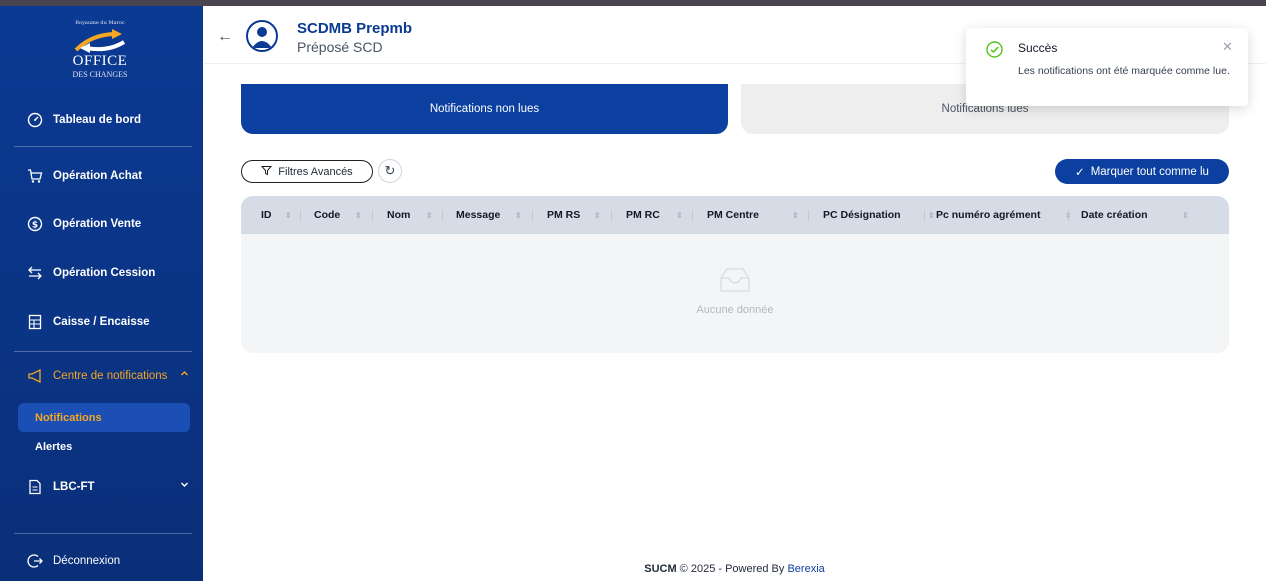 The image size is (1266, 581). Describe the element at coordinates (35, 561) in the screenshot. I see `logout-icon` at that location.